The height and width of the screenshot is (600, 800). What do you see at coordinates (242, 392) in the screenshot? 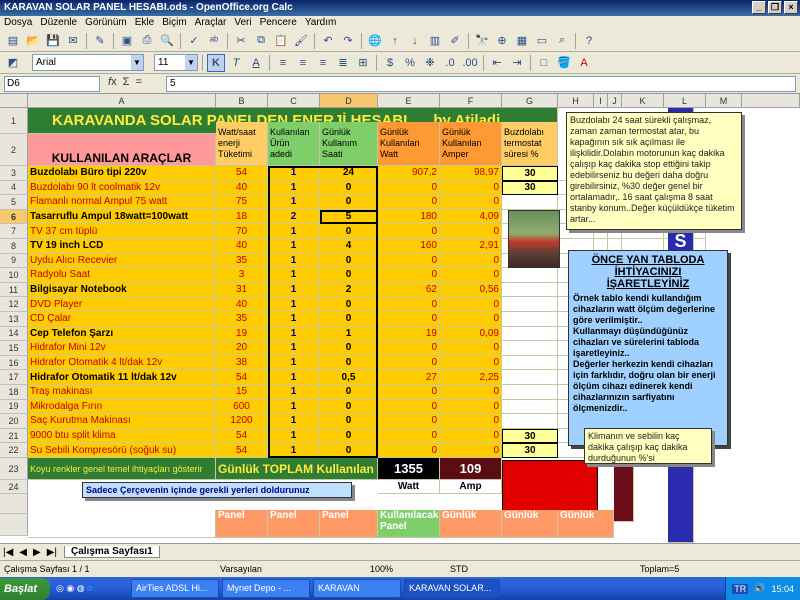
I see `device-watt: 15` at bounding box center [242, 392].